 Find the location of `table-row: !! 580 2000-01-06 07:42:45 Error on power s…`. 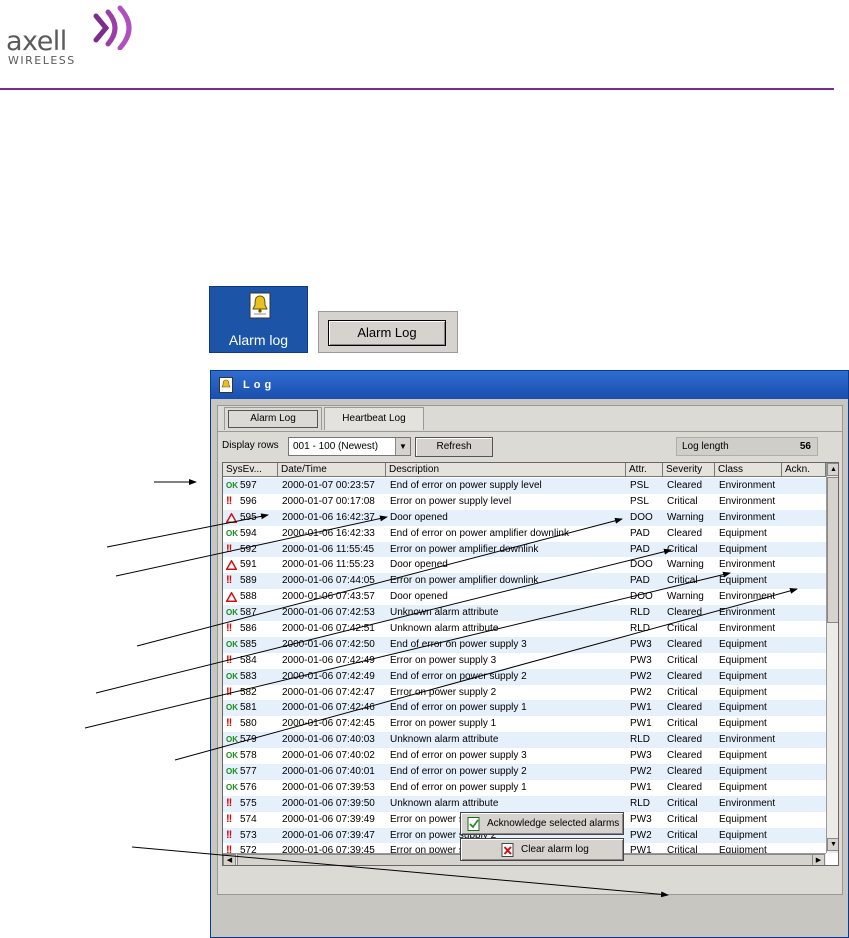

table-row: !! 580 2000-01-06 07:42:45 Error on power s… is located at coordinates (524, 724).